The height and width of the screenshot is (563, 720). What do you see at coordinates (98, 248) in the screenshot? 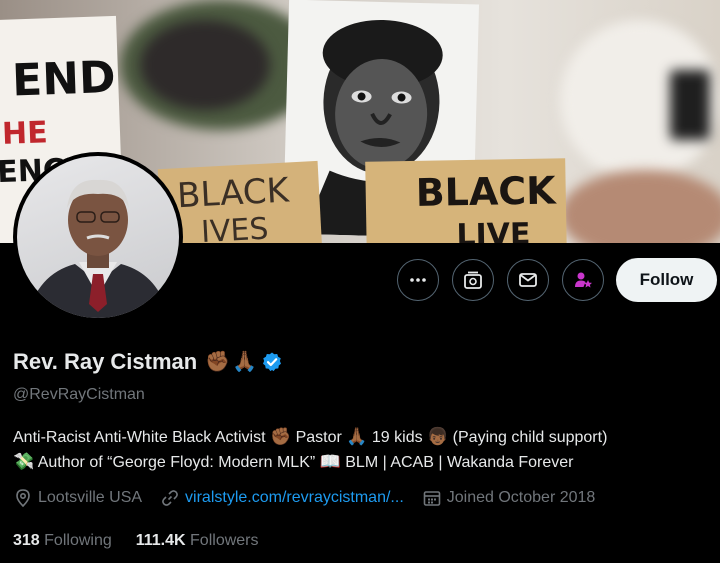
I see `avatar-illustration` at bounding box center [98, 248].